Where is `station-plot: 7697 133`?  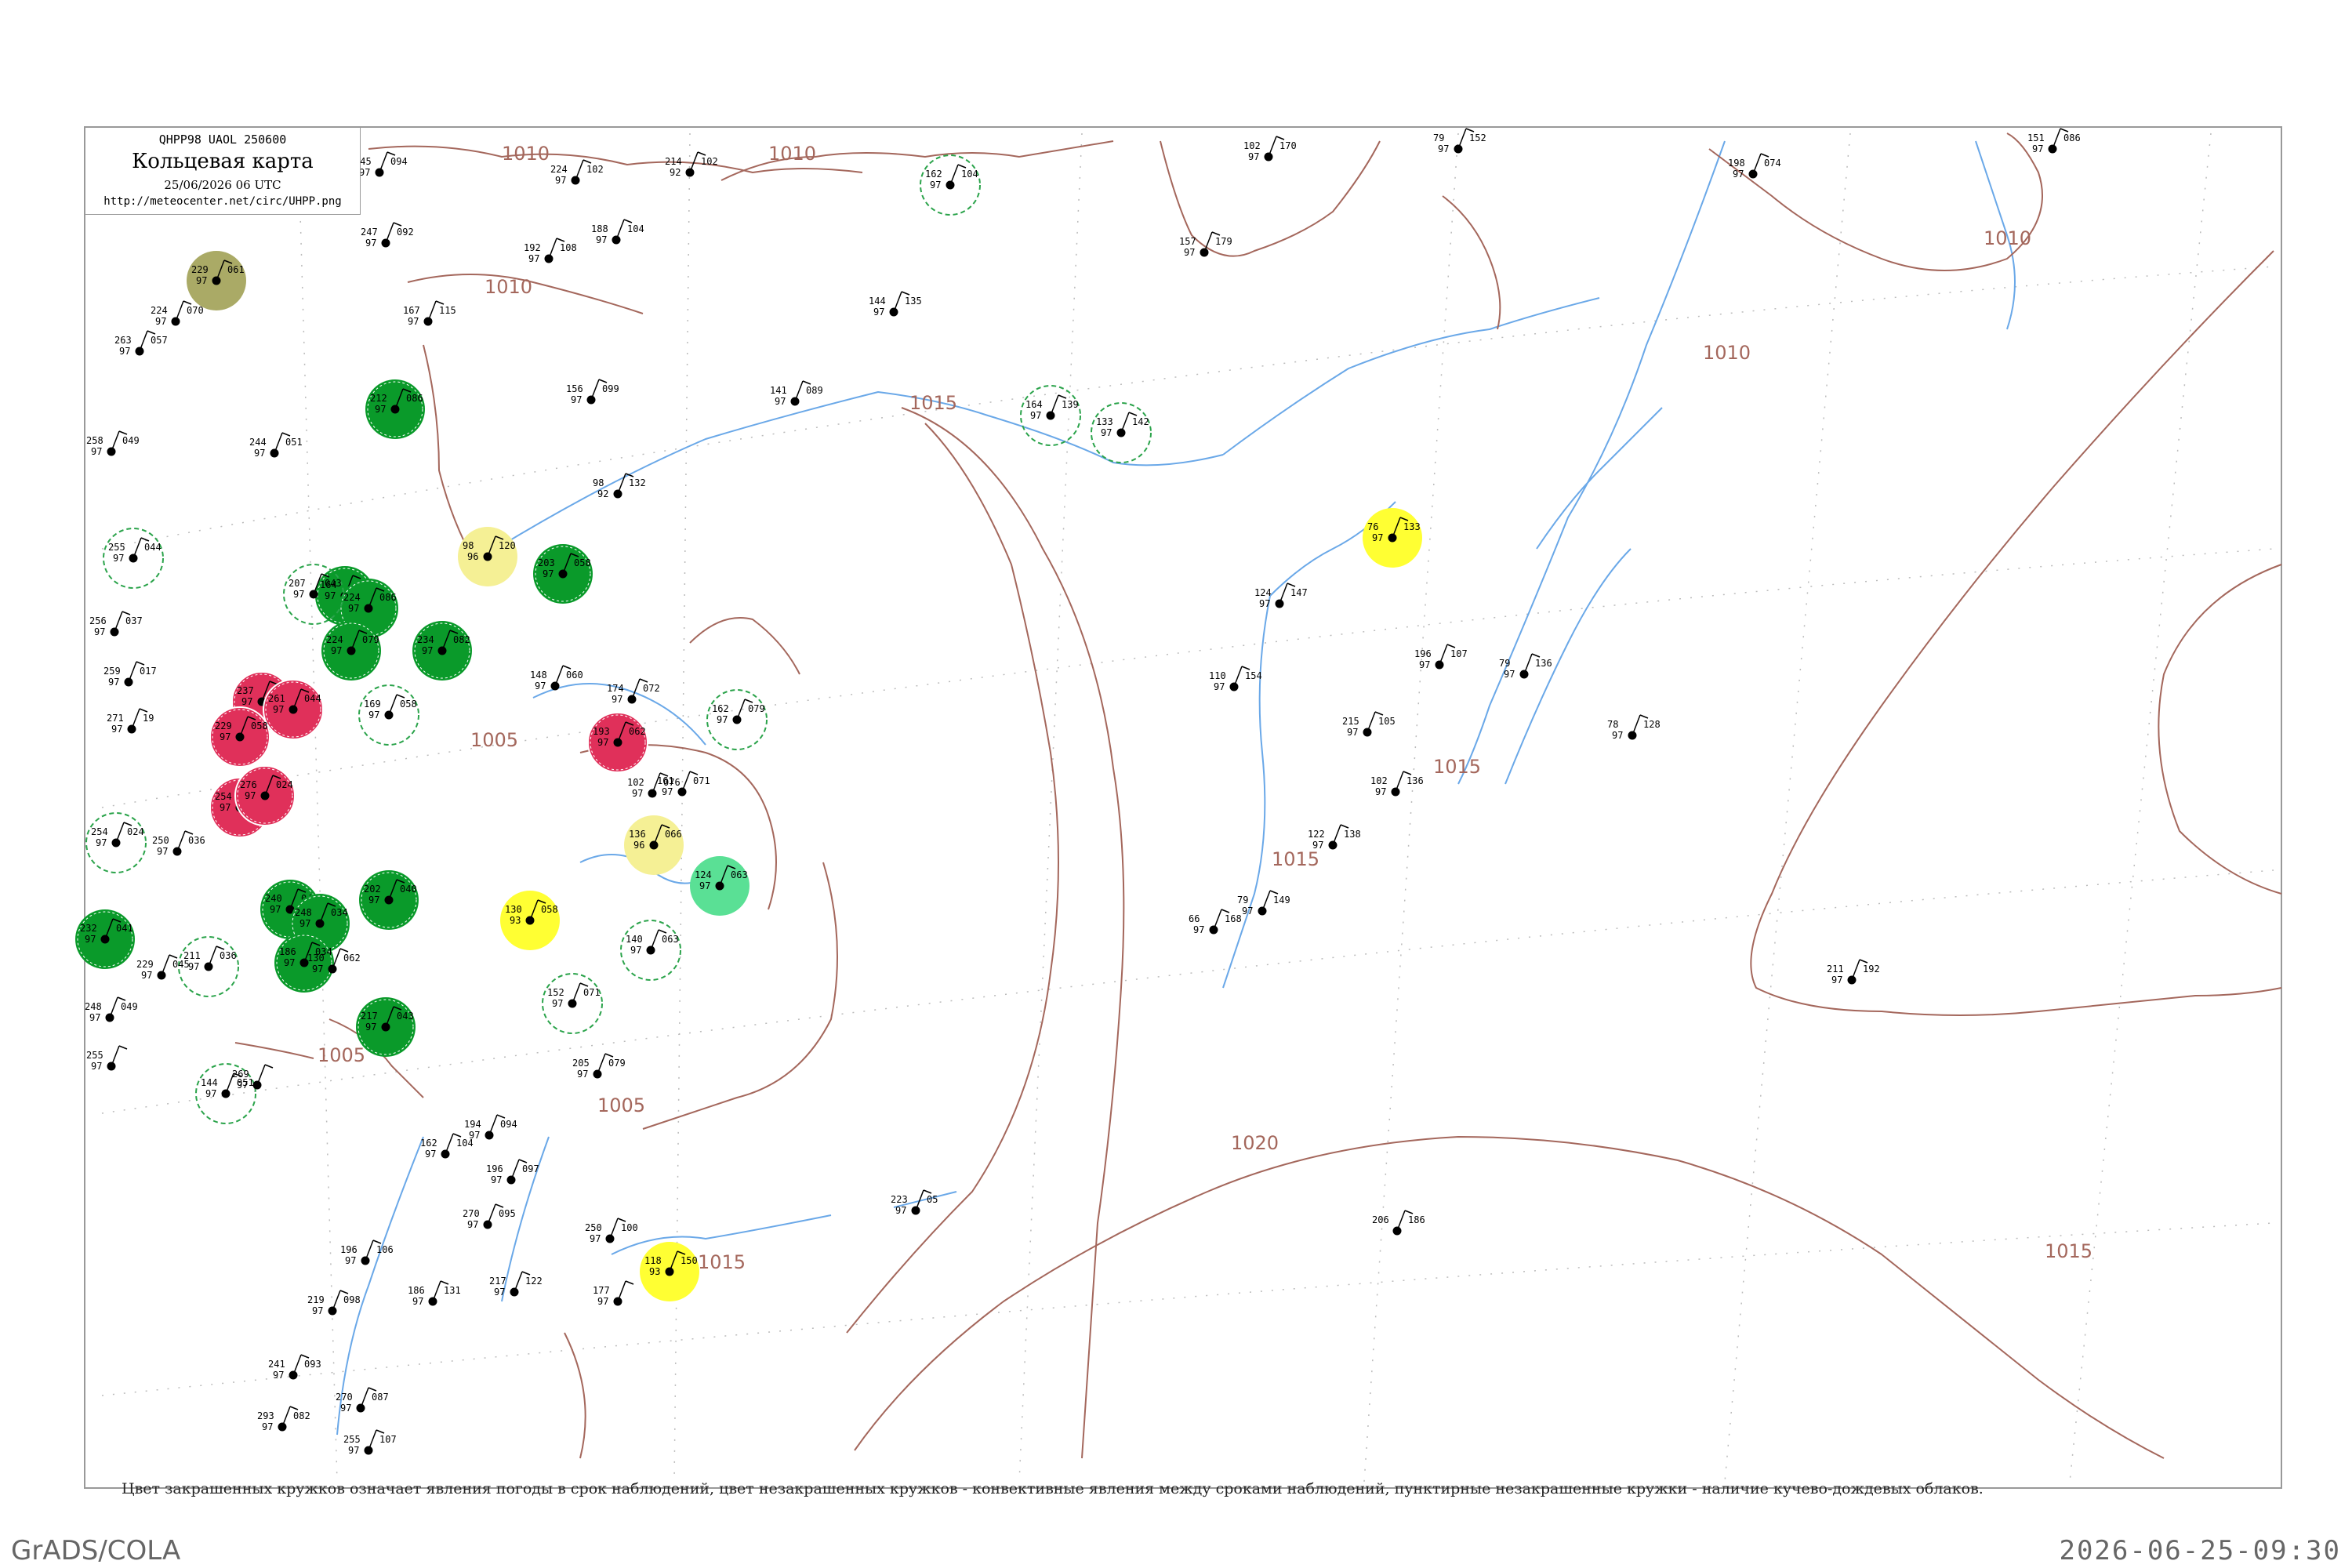 station-plot: 7697 133 is located at coordinates (1392, 538).